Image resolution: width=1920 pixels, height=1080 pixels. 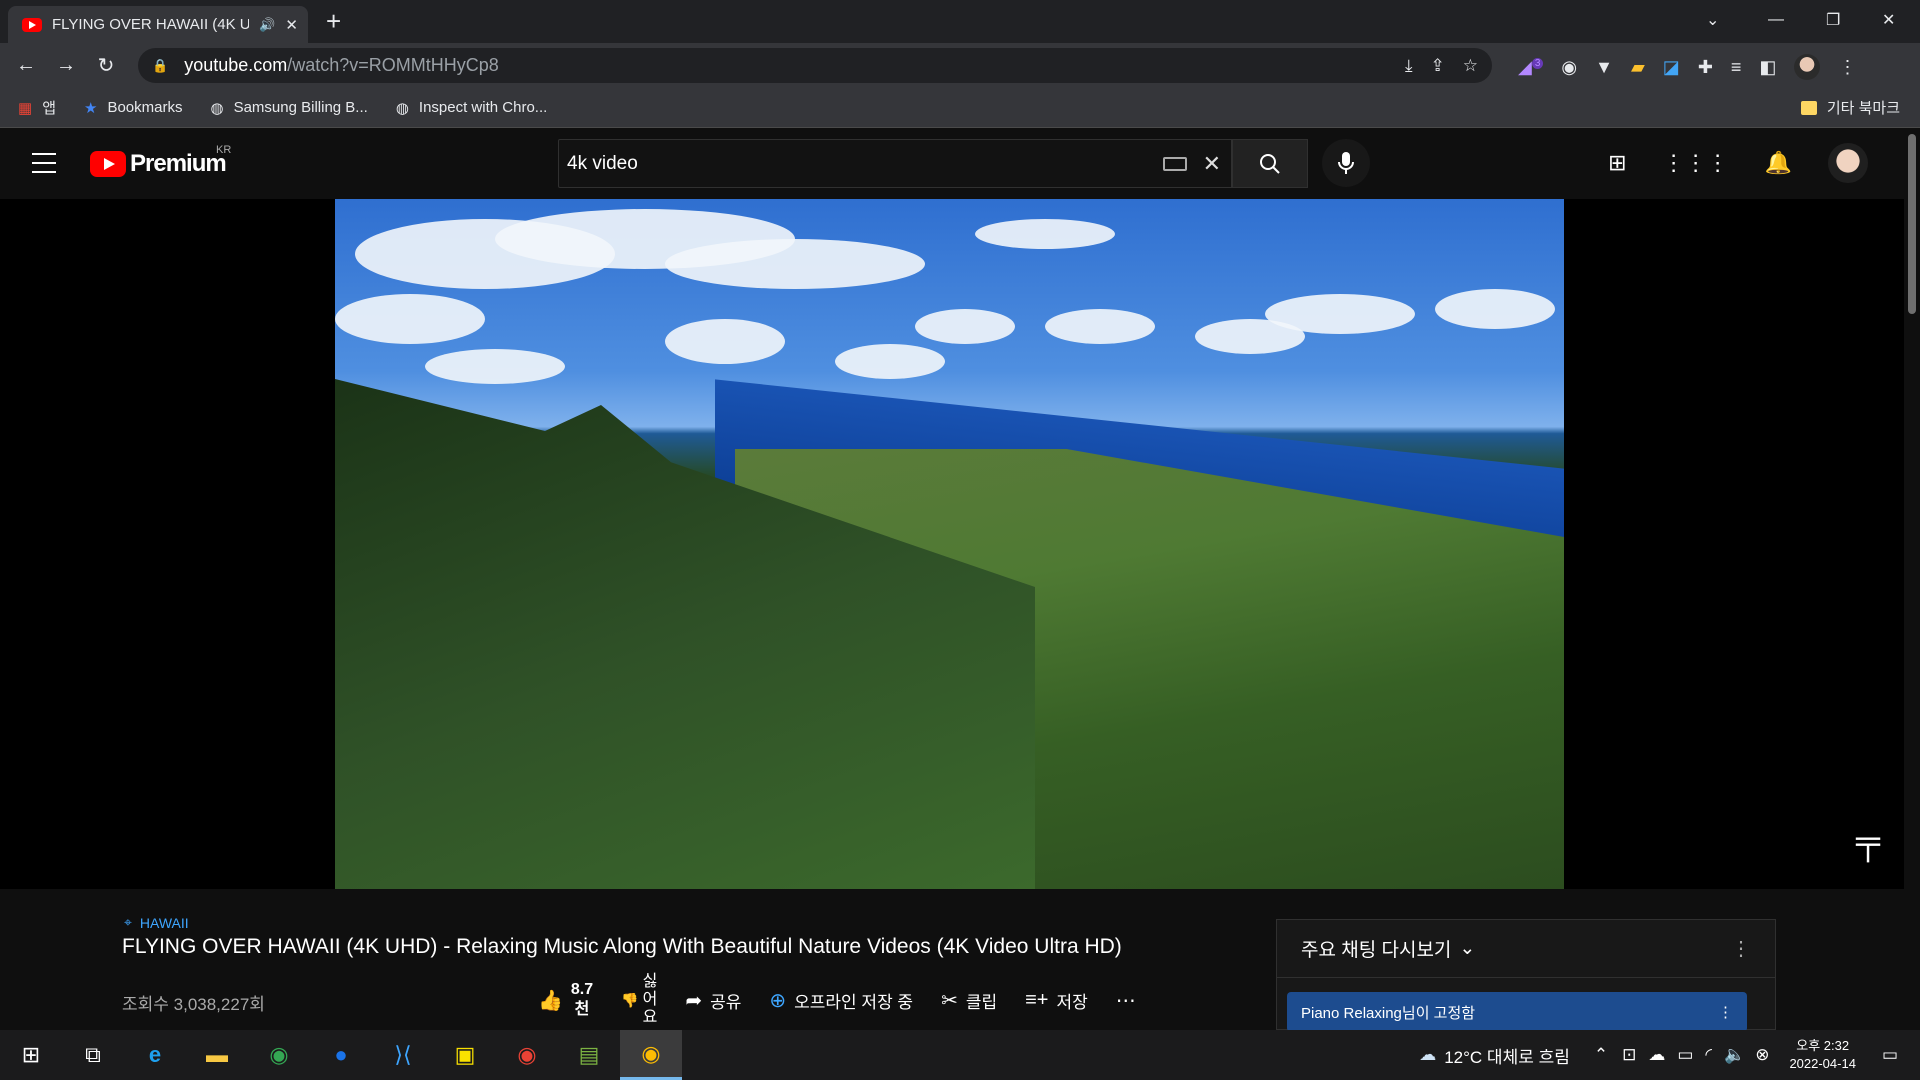 I want to click on active-tab: FLYING OVER HAWAII (4K U 🔊 ✕, so click(x=158, y=24).